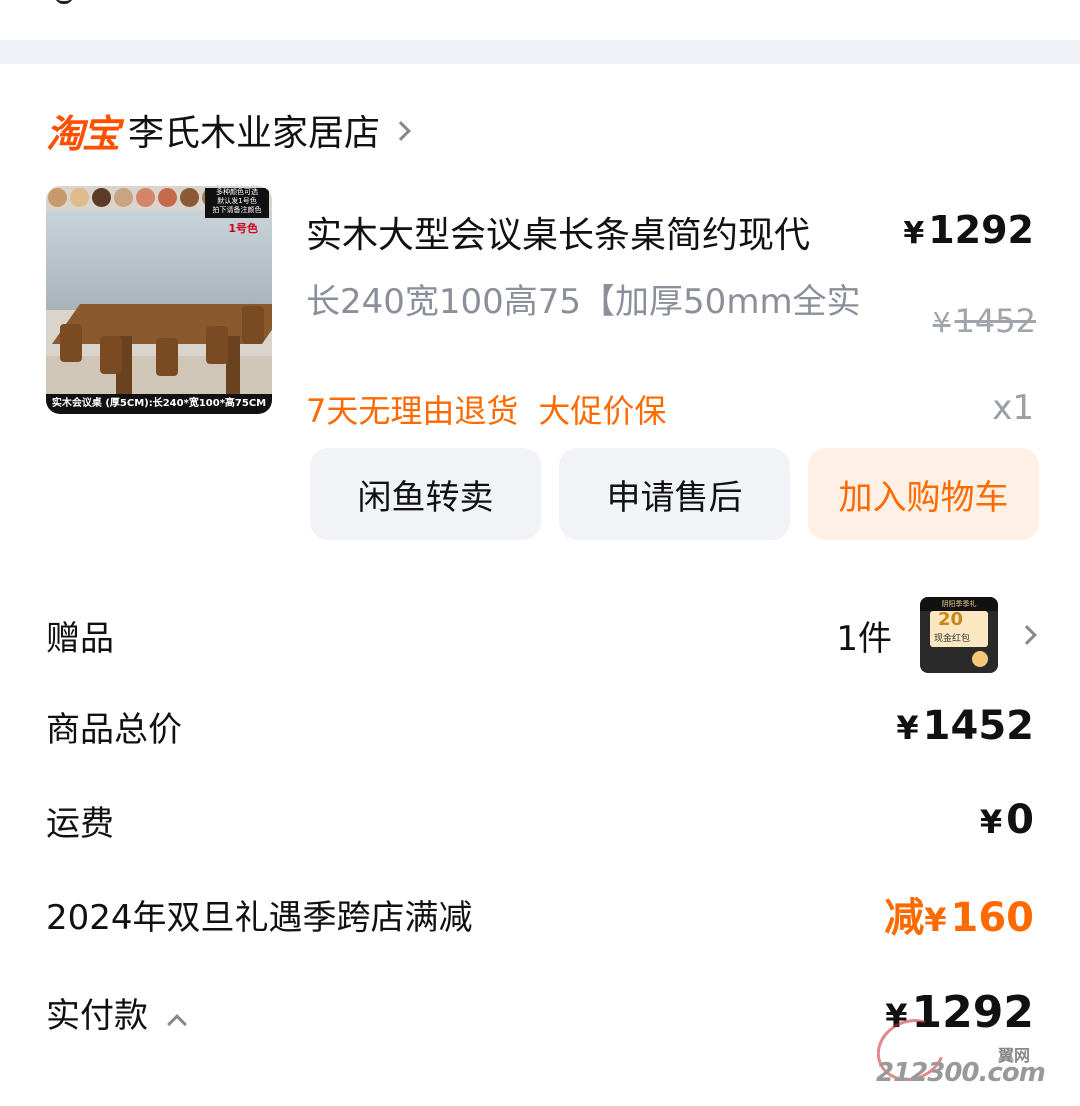 The width and height of the screenshot is (1080, 1106). What do you see at coordinates (981, 230) in the screenshot?
I see `item-price-value: 1292` at bounding box center [981, 230].